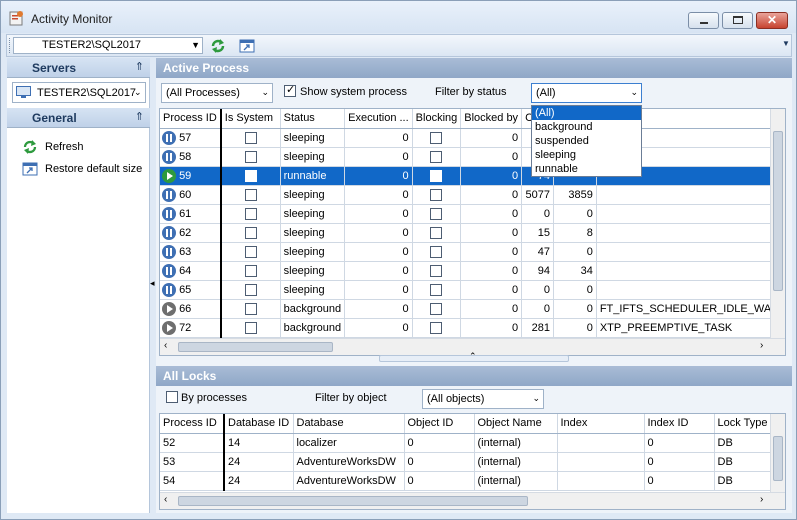 The image size is (797, 520). I want to click on column-header: Status, so click(313, 119).